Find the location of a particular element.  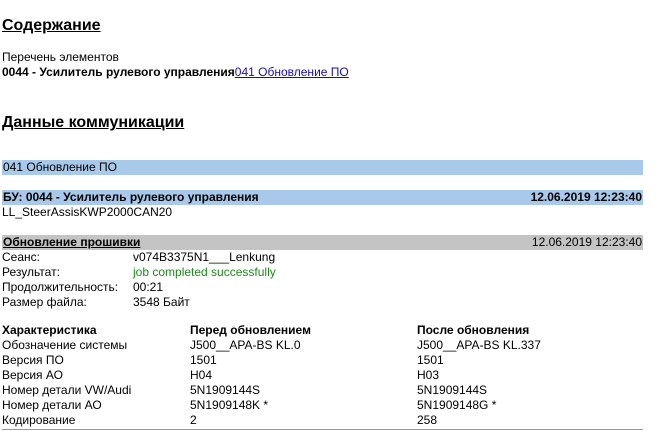

ecu-header-title: БУ: 0044 - Усилитель рулевого управления is located at coordinates (131, 197).